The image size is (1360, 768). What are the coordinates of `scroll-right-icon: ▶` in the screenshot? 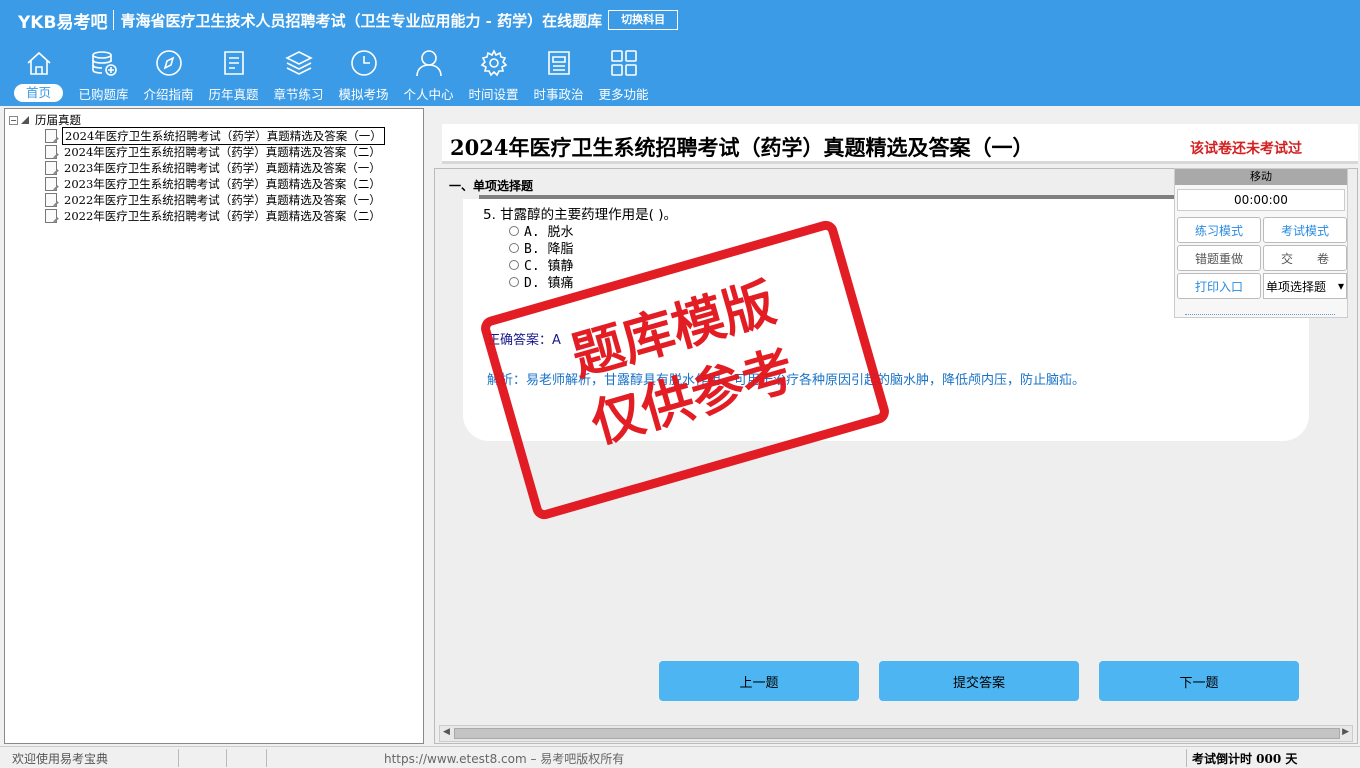 It's located at (1345, 732).